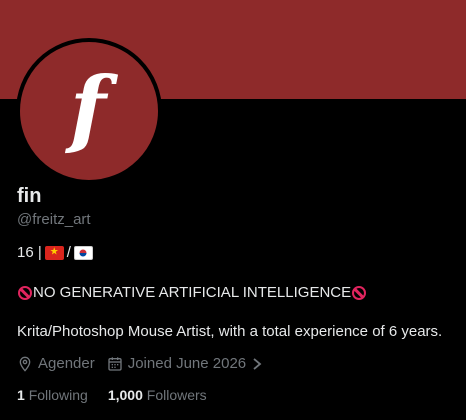 This screenshot has height=420, width=466. What do you see at coordinates (66, 363) in the screenshot?
I see `location-text: Agender` at bounding box center [66, 363].